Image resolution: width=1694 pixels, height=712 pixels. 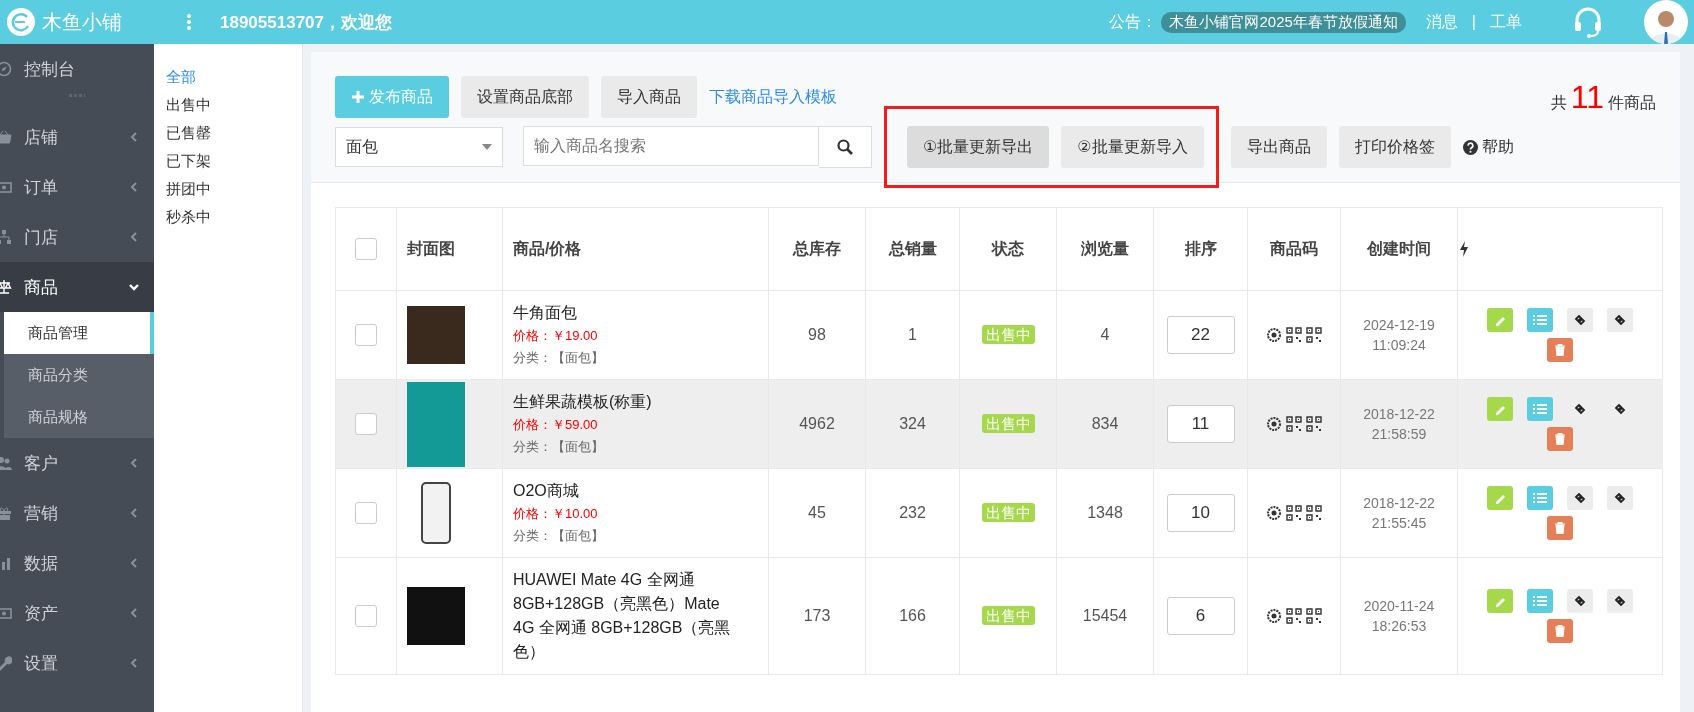 What do you see at coordinates (134, 287) in the screenshot?
I see `chevron-down-icon` at bounding box center [134, 287].